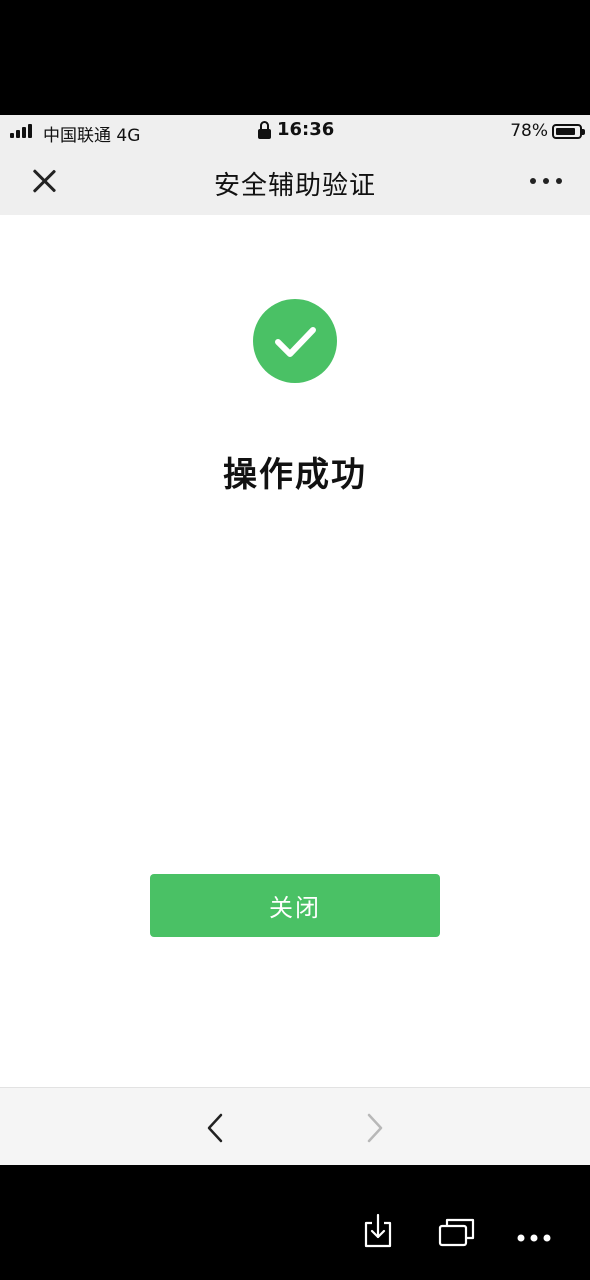 The image size is (590, 1280). I want to click on lock-icon, so click(264, 129).